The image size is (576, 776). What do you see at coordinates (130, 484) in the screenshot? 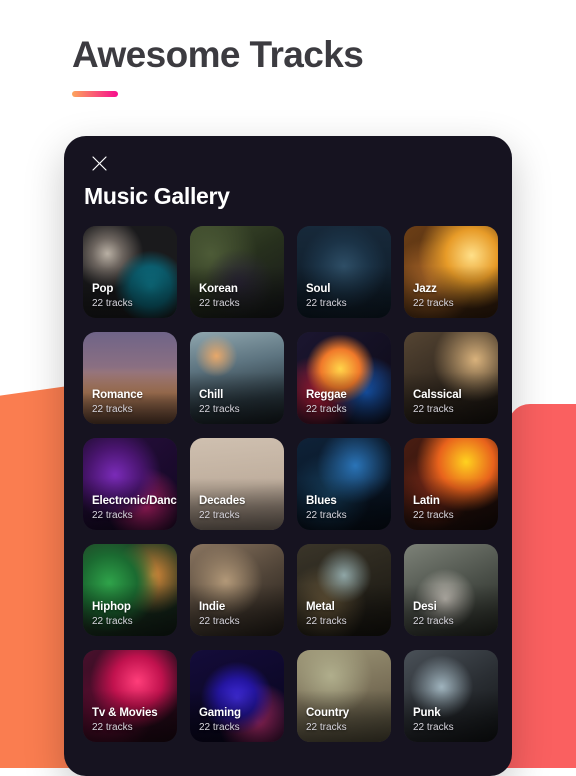
I see `genre-tile: Electronic/Dance 22 tracks` at bounding box center [130, 484].